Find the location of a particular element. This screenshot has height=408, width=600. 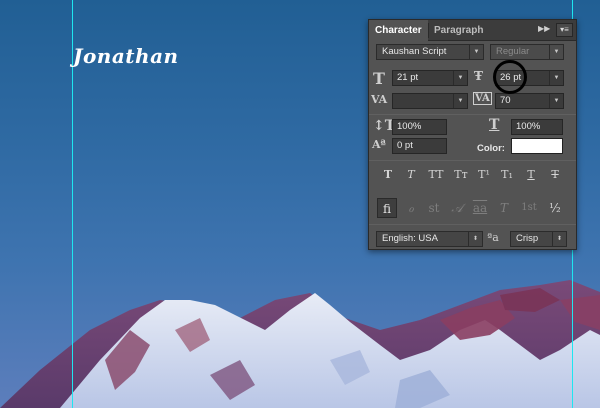

vertical-scale-value: 100% is located at coordinates (409, 126).